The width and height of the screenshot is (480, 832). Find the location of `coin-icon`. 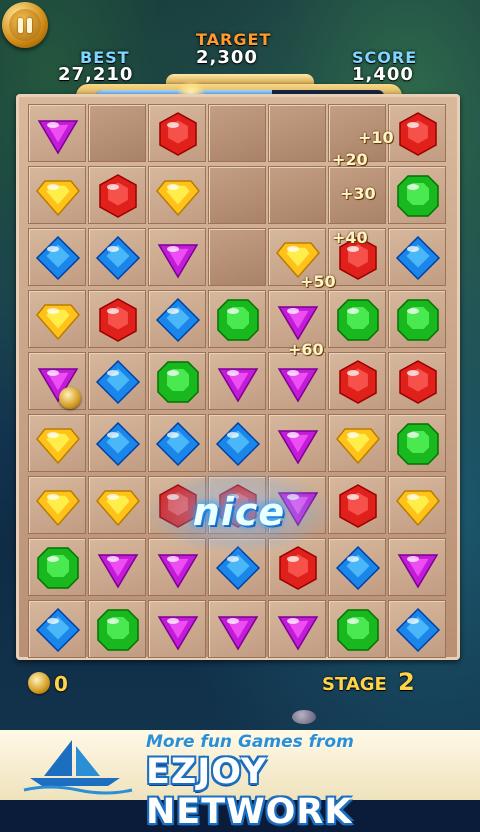

coin-icon is located at coordinates (39, 683).